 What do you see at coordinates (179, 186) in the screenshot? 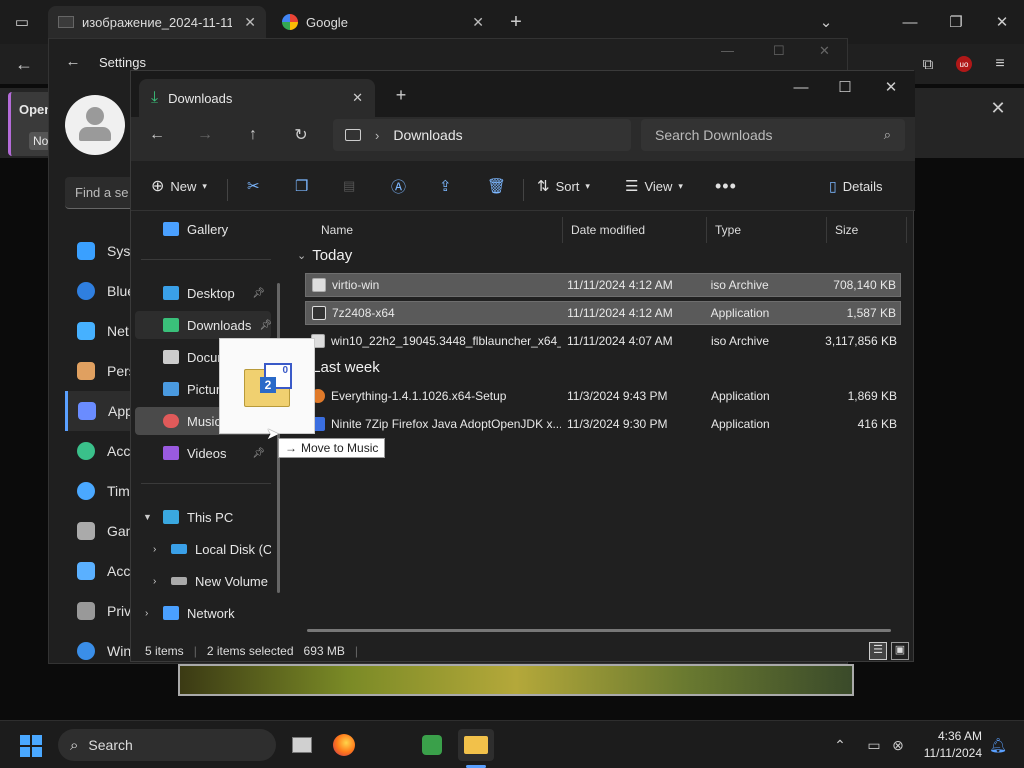
I see `new-button: ⊕ New ▾` at bounding box center [179, 186].